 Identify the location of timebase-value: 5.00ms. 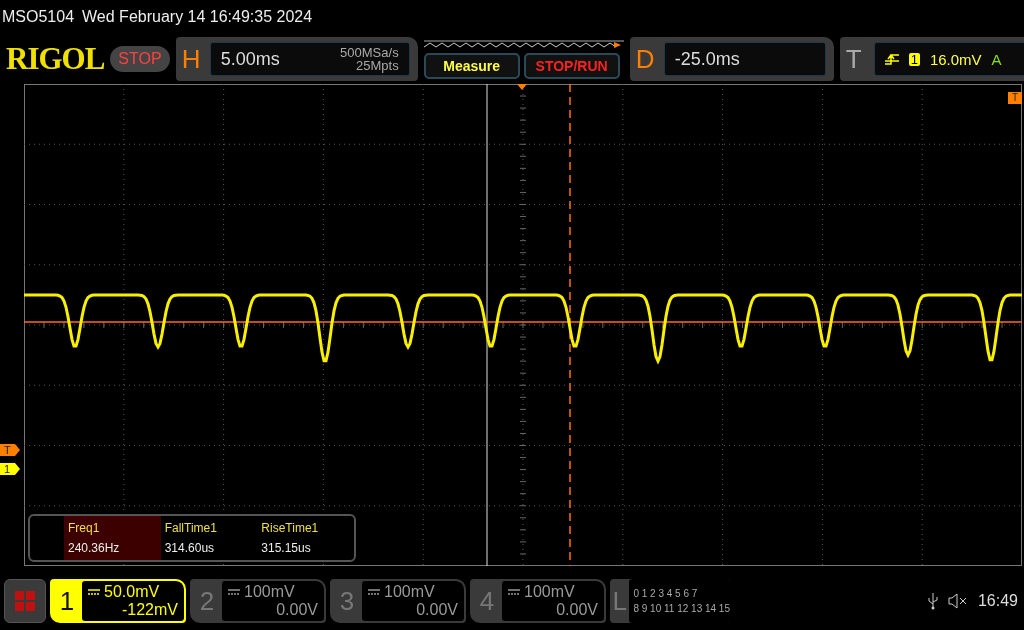
(250, 59).